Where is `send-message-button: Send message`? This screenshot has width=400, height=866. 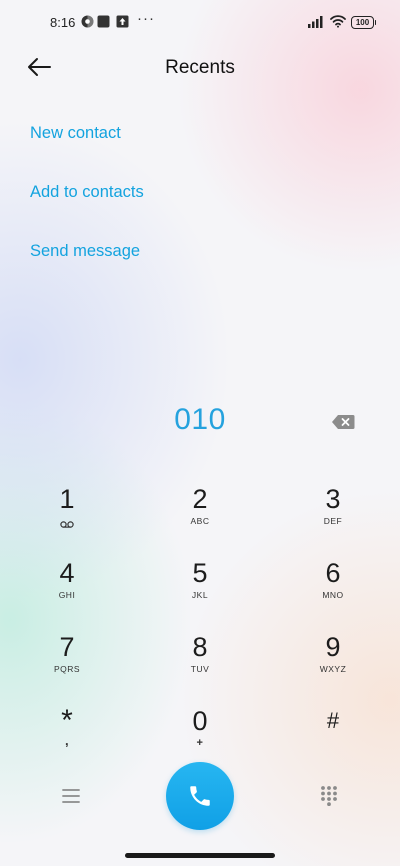
send-message-button: Send message is located at coordinates (85, 251).